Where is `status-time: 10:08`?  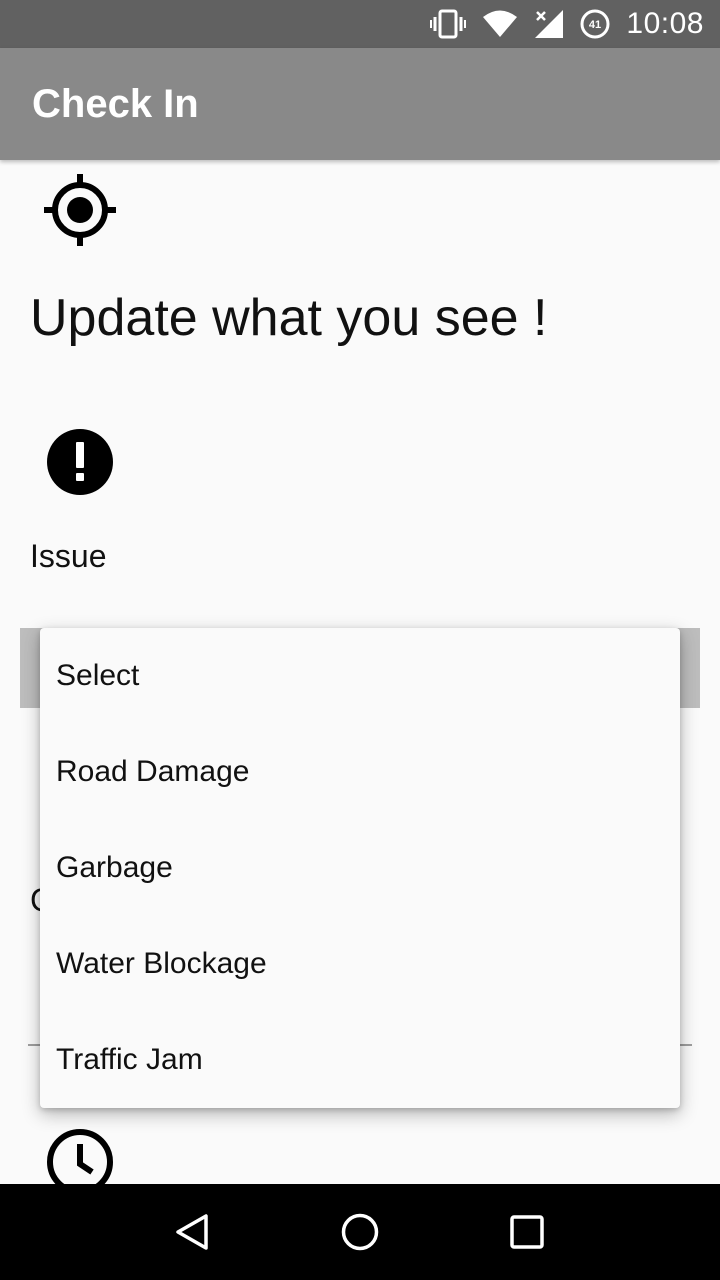 status-time: 10:08 is located at coordinates (665, 23).